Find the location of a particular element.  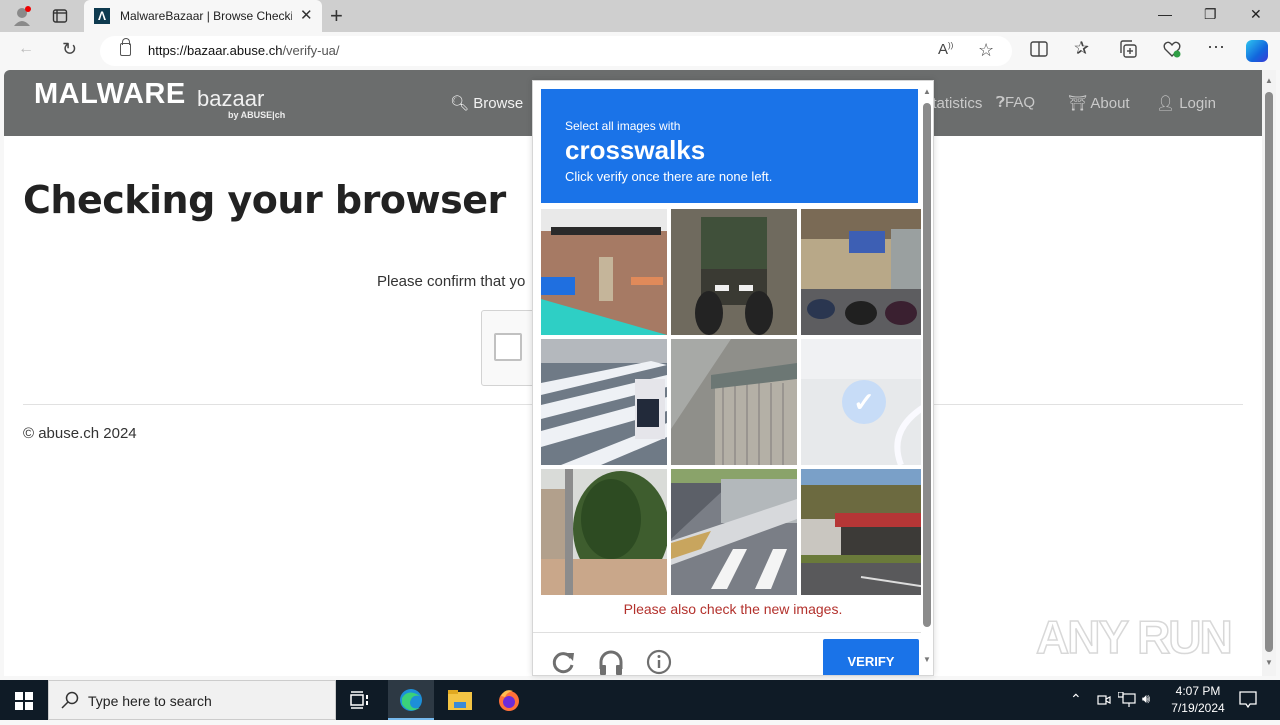

nav-faq: ❓︎FAQ is located at coordinates (1015, 102).